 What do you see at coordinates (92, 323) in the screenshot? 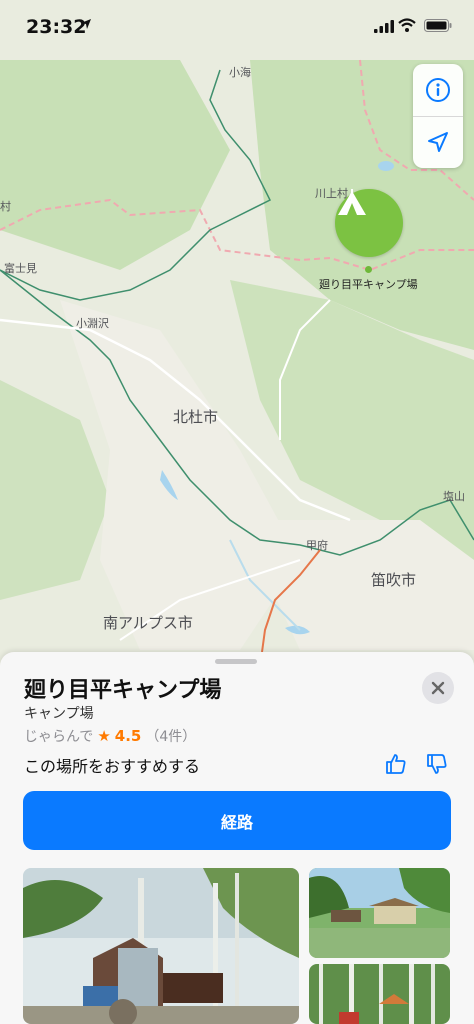
I see `map-label-kobuchizawa: 小淵沢` at bounding box center [92, 323].